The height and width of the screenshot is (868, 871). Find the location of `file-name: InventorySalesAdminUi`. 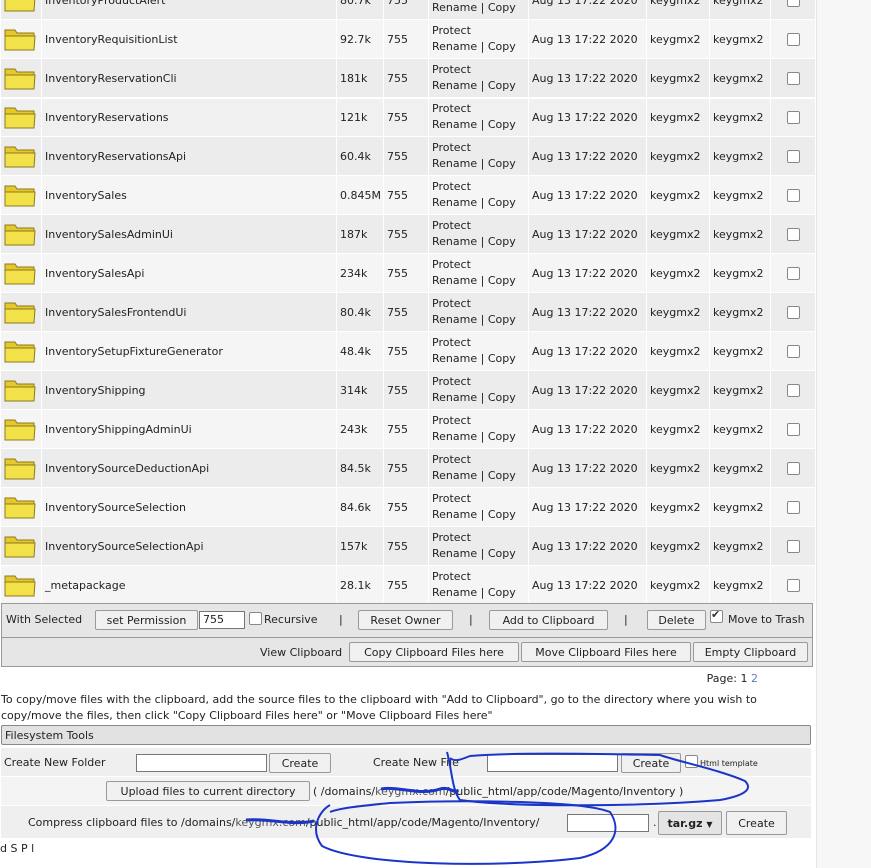

file-name: InventorySalesAdminUi is located at coordinates (189, 234).